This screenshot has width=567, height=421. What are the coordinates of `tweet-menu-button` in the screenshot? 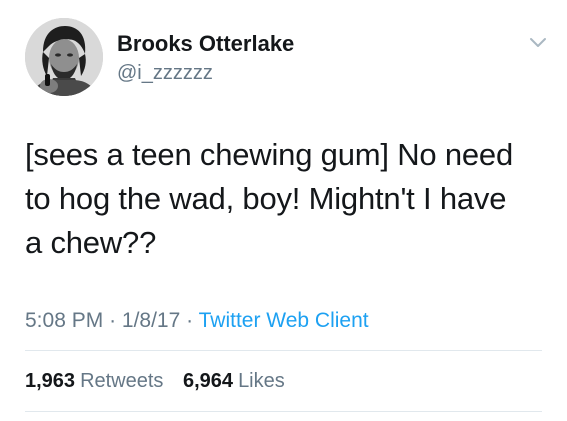 It's located at (538, 43).